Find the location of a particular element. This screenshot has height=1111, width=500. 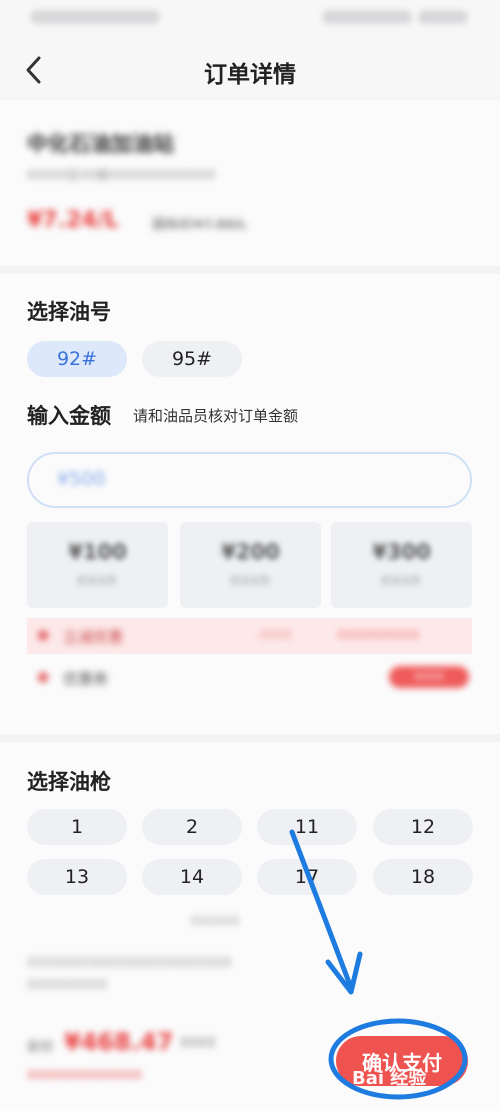

amount-section-title: 输入金额 is located at coordinates (69, 416).